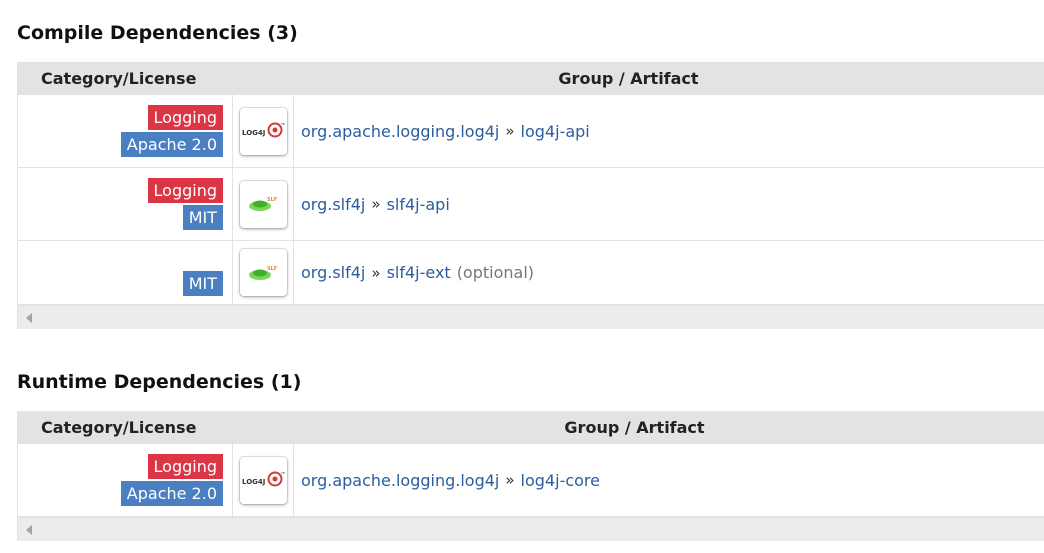 The image size is (1044, 553). Describe the element at coordinates (125, 204) in the screenshot. I see `category-license-cell: Logging MIT` at that location.